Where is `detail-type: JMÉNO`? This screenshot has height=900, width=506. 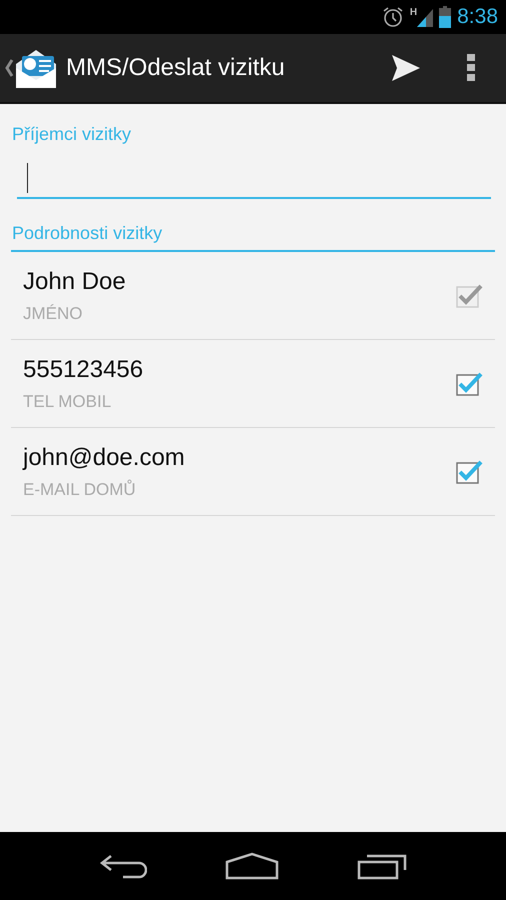 detail-type: JMÉNO is located at coordinates (53, 314).